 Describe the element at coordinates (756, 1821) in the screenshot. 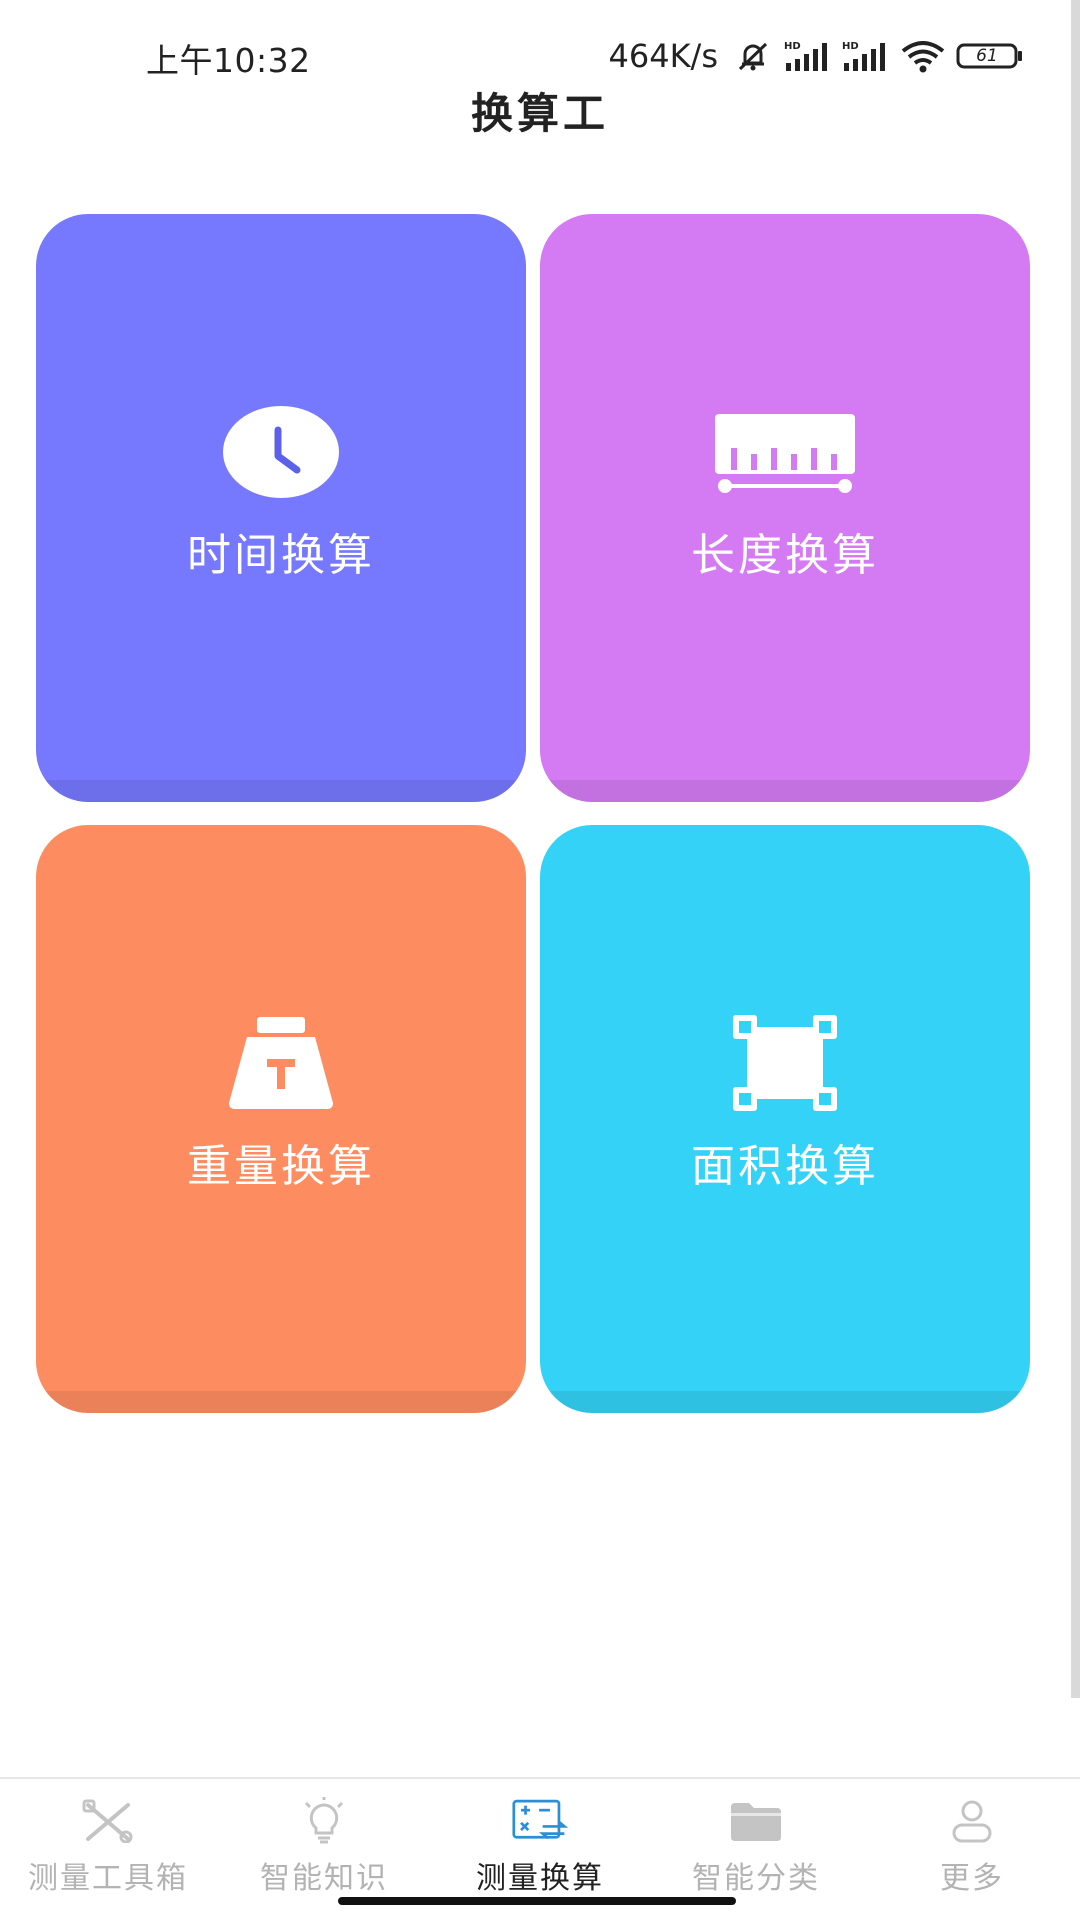

I see `folder-icon` at that location.